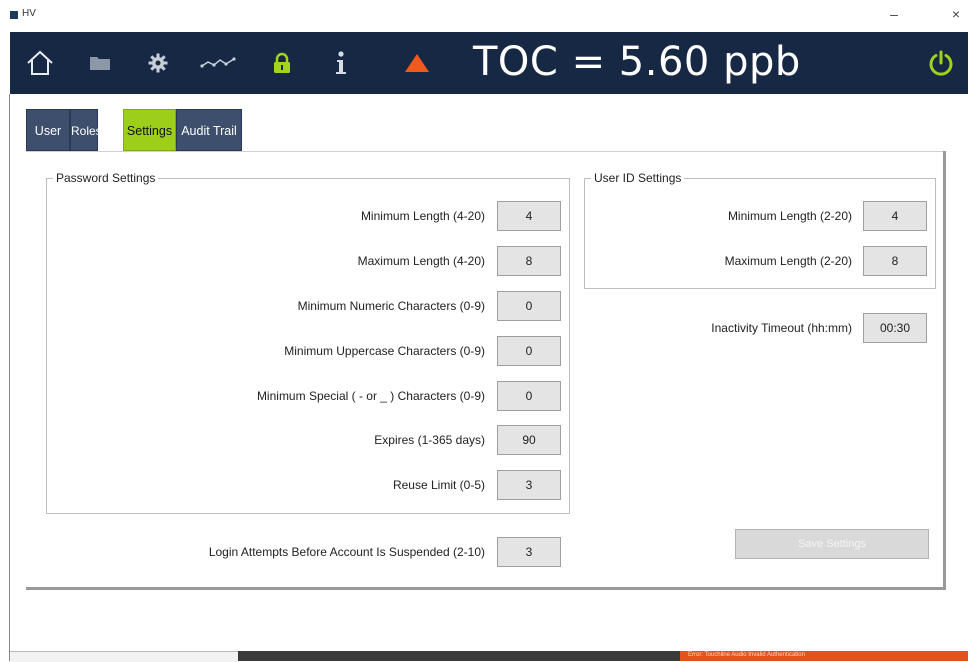 The width and height of the screenshot is (968, 662). Describe the element at coordinates (529, 261) in the screenshot. I see `password-max-length-field: 8` at that location.